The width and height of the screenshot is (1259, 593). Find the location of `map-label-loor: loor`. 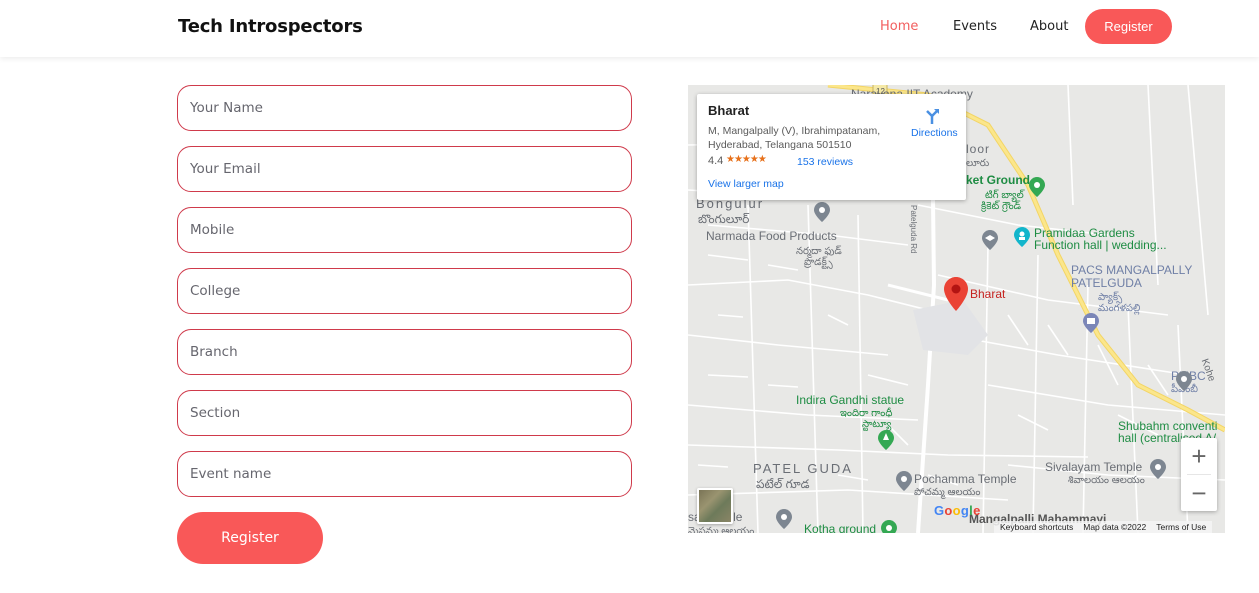

map-label-loor: loor is located at coordinates (978, 149).